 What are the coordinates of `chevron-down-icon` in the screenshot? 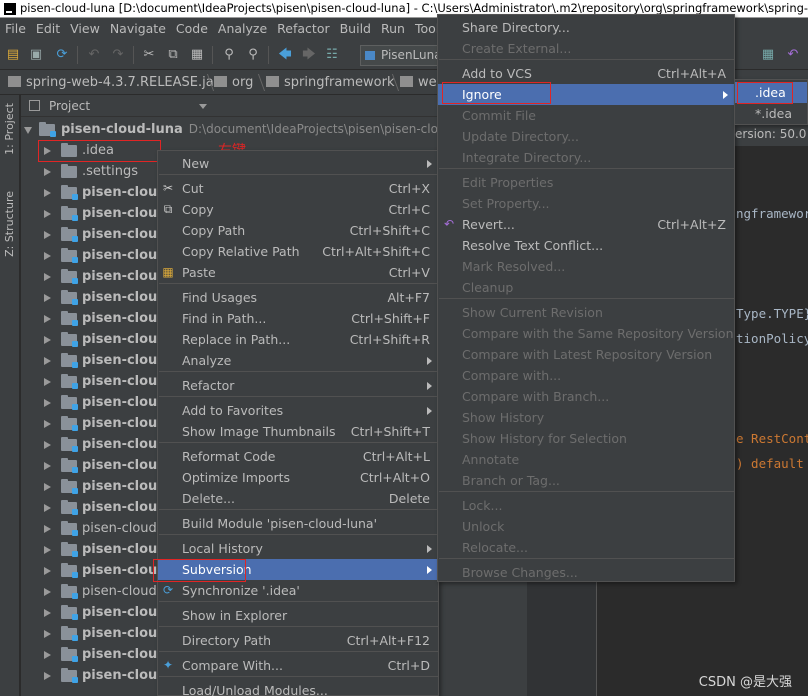 It's located at (203, 106).